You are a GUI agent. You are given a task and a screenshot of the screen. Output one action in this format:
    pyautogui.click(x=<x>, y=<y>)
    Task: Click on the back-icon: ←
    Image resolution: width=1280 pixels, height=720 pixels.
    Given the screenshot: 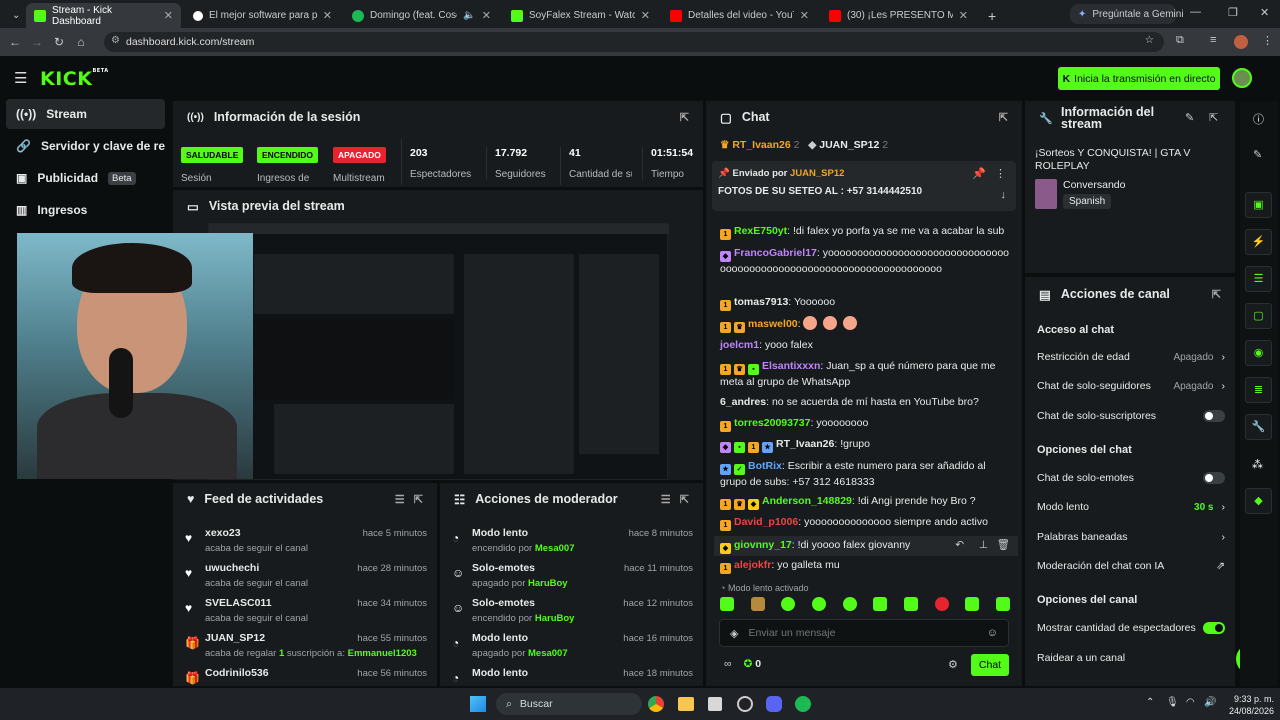 What is the action you would take?
    pyautogui.click(x=15, y=42)
    